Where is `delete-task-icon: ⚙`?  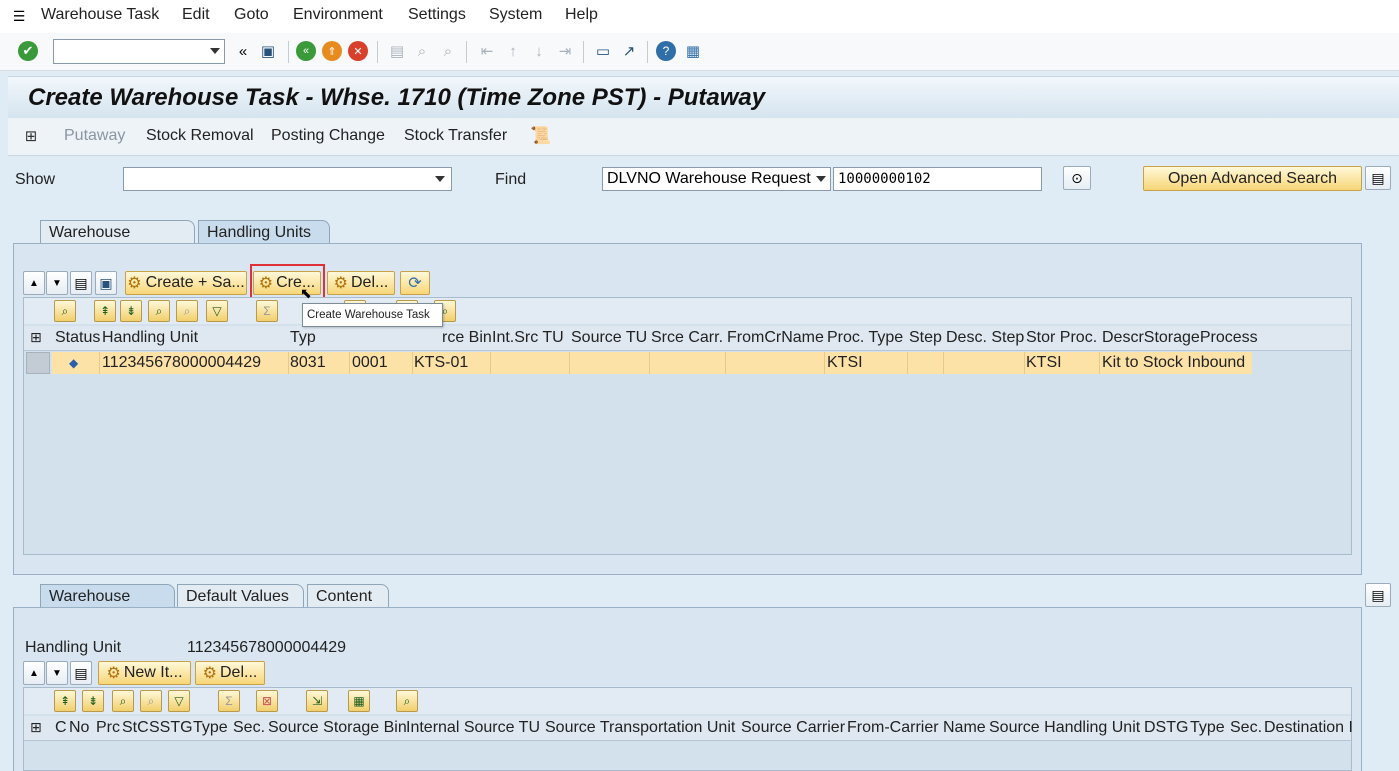
delete-task-icon: ⚙ is located at coordinates (340, 283).